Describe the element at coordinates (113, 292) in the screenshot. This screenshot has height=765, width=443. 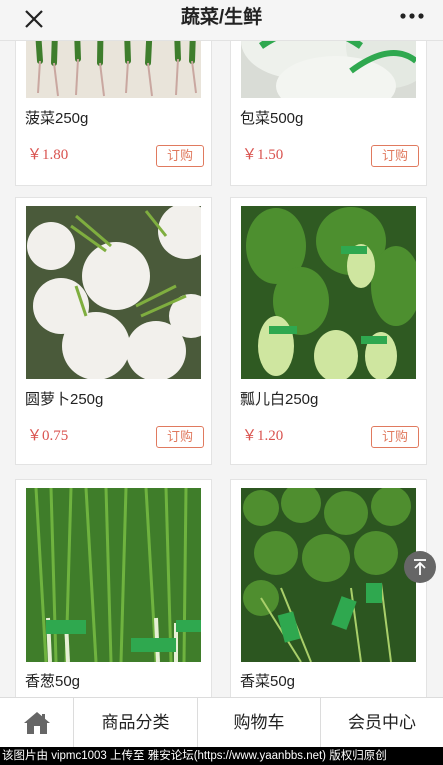
I see `product-image-turnip` at that location.